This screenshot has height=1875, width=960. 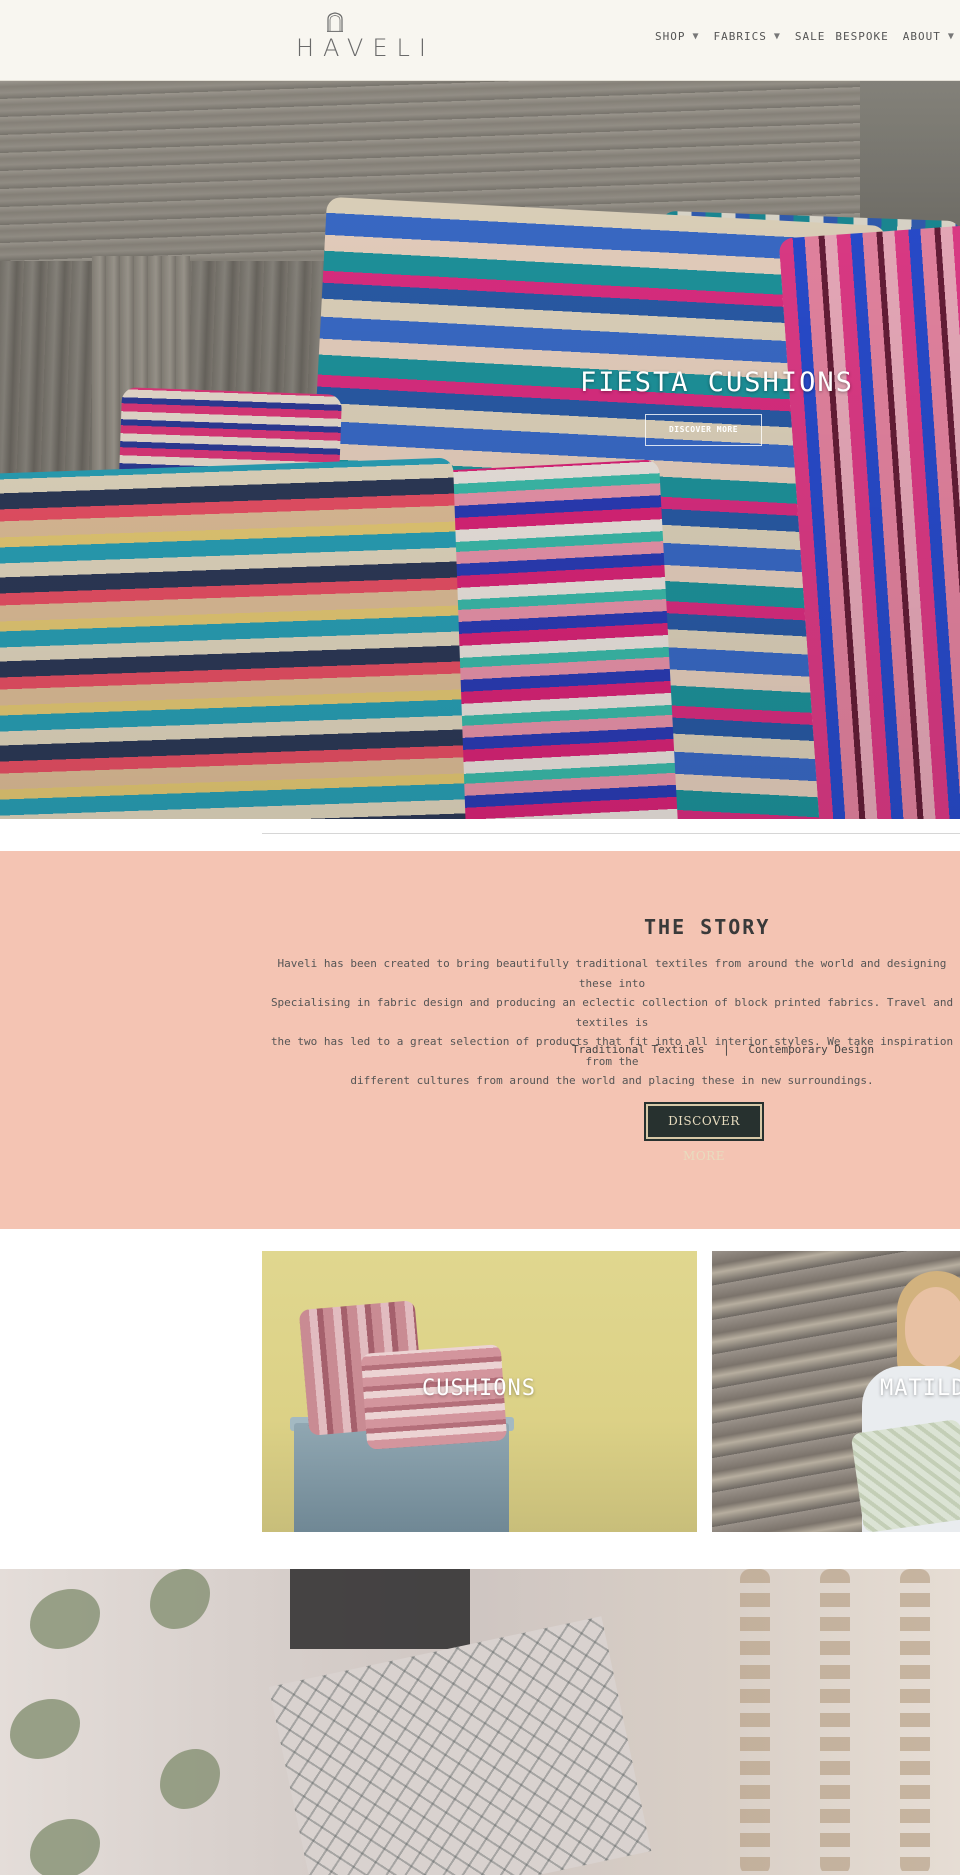 What do you see at coordinates (703, 430) in the screenshot?
I see `hero-discover-more-button: DISCOVER MORE` at bounding box center [703, 430].